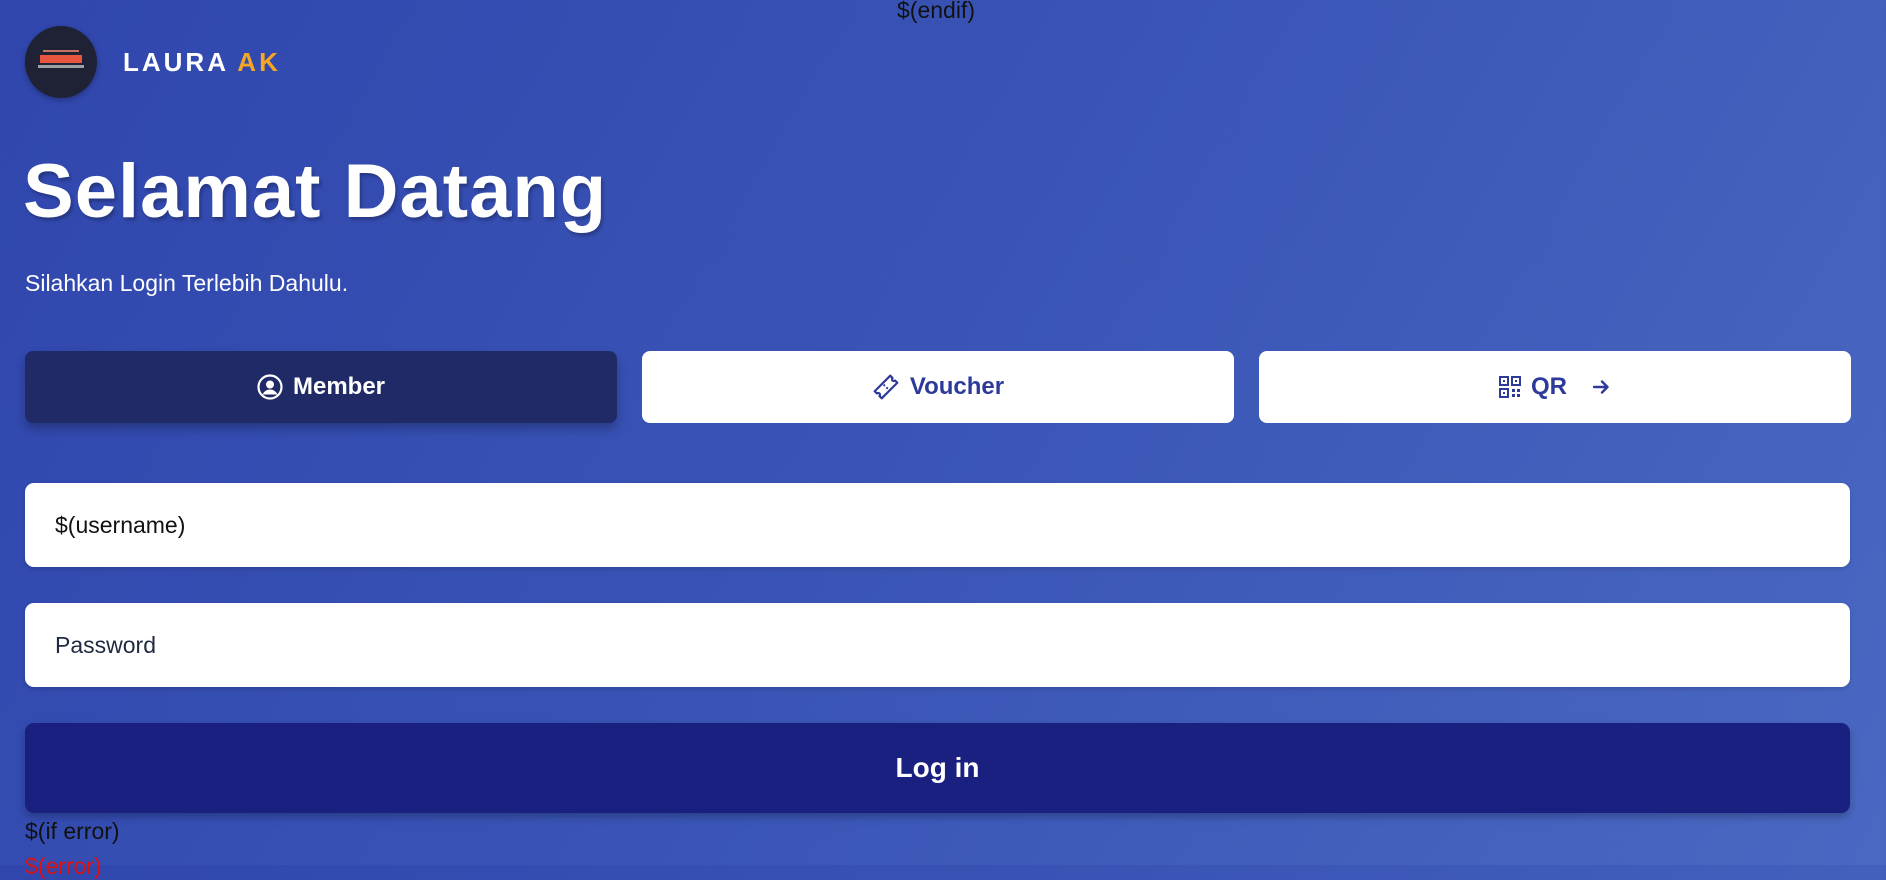  Describe the element at coordinates (187, 283) in the screenshot. I see `page-subtitle: Silahkan Login Terlebih Dahulu.` at that location.